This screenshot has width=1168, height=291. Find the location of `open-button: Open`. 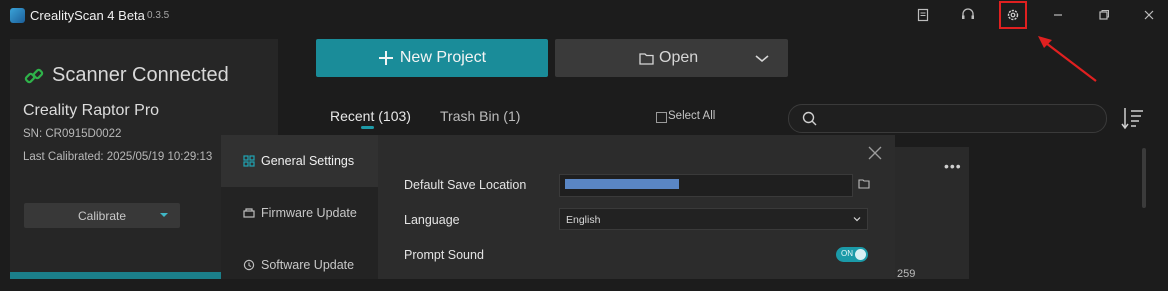

open-button: Open is located at coordinates (671, 58).